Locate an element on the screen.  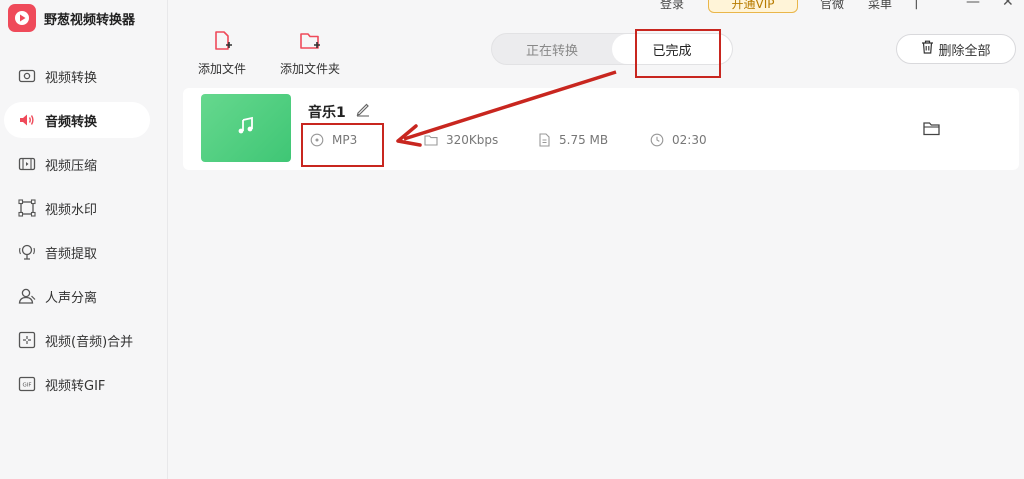
voice-separate-icon is located at coordinates (27, 296).